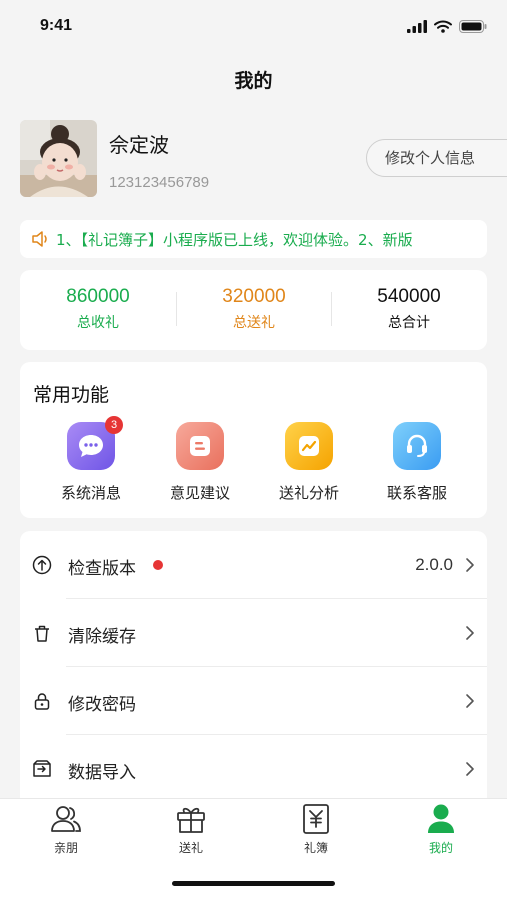 Image resolution: width=507 pixels, height=900 pixels. I want to click on signal-icon, so click(417, 26).